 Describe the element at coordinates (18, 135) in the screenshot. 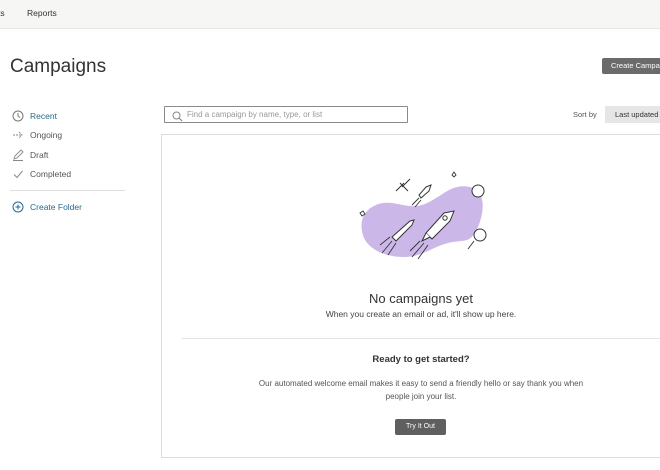

I see `arrow-right-icon` at that location.